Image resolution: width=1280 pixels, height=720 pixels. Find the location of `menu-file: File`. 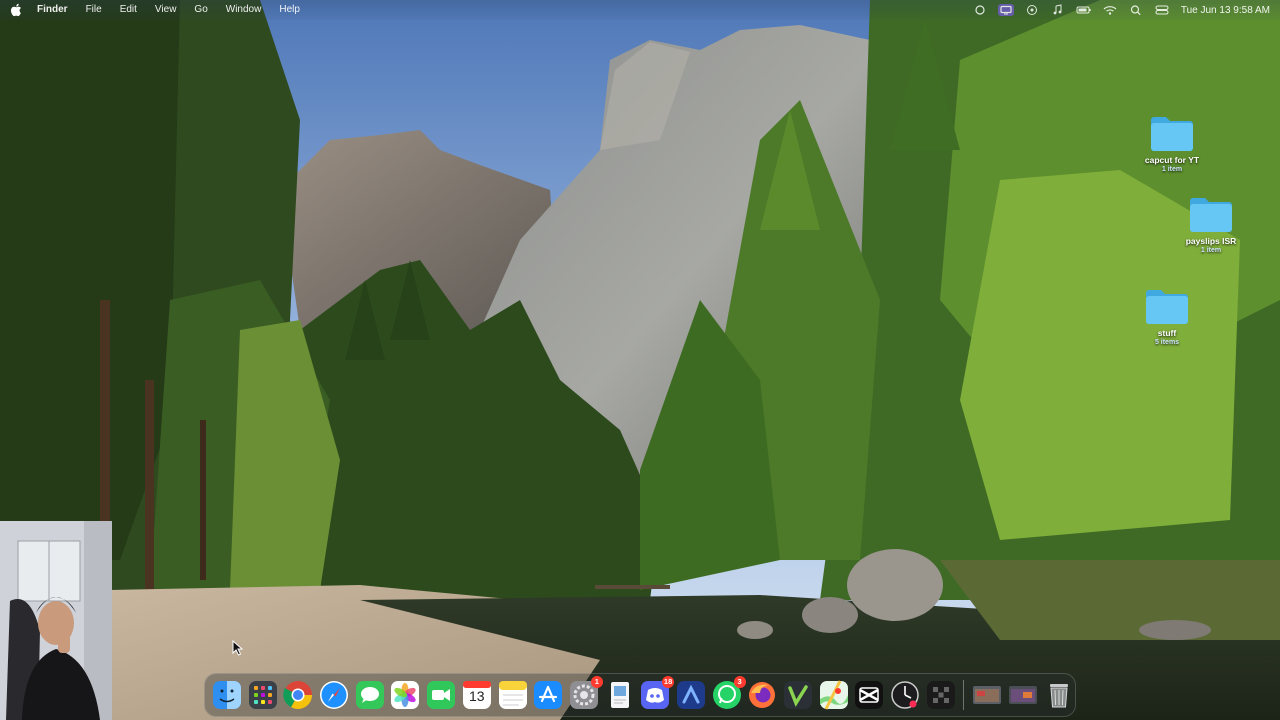

menu-file: File is located at coordinates (94, 10).